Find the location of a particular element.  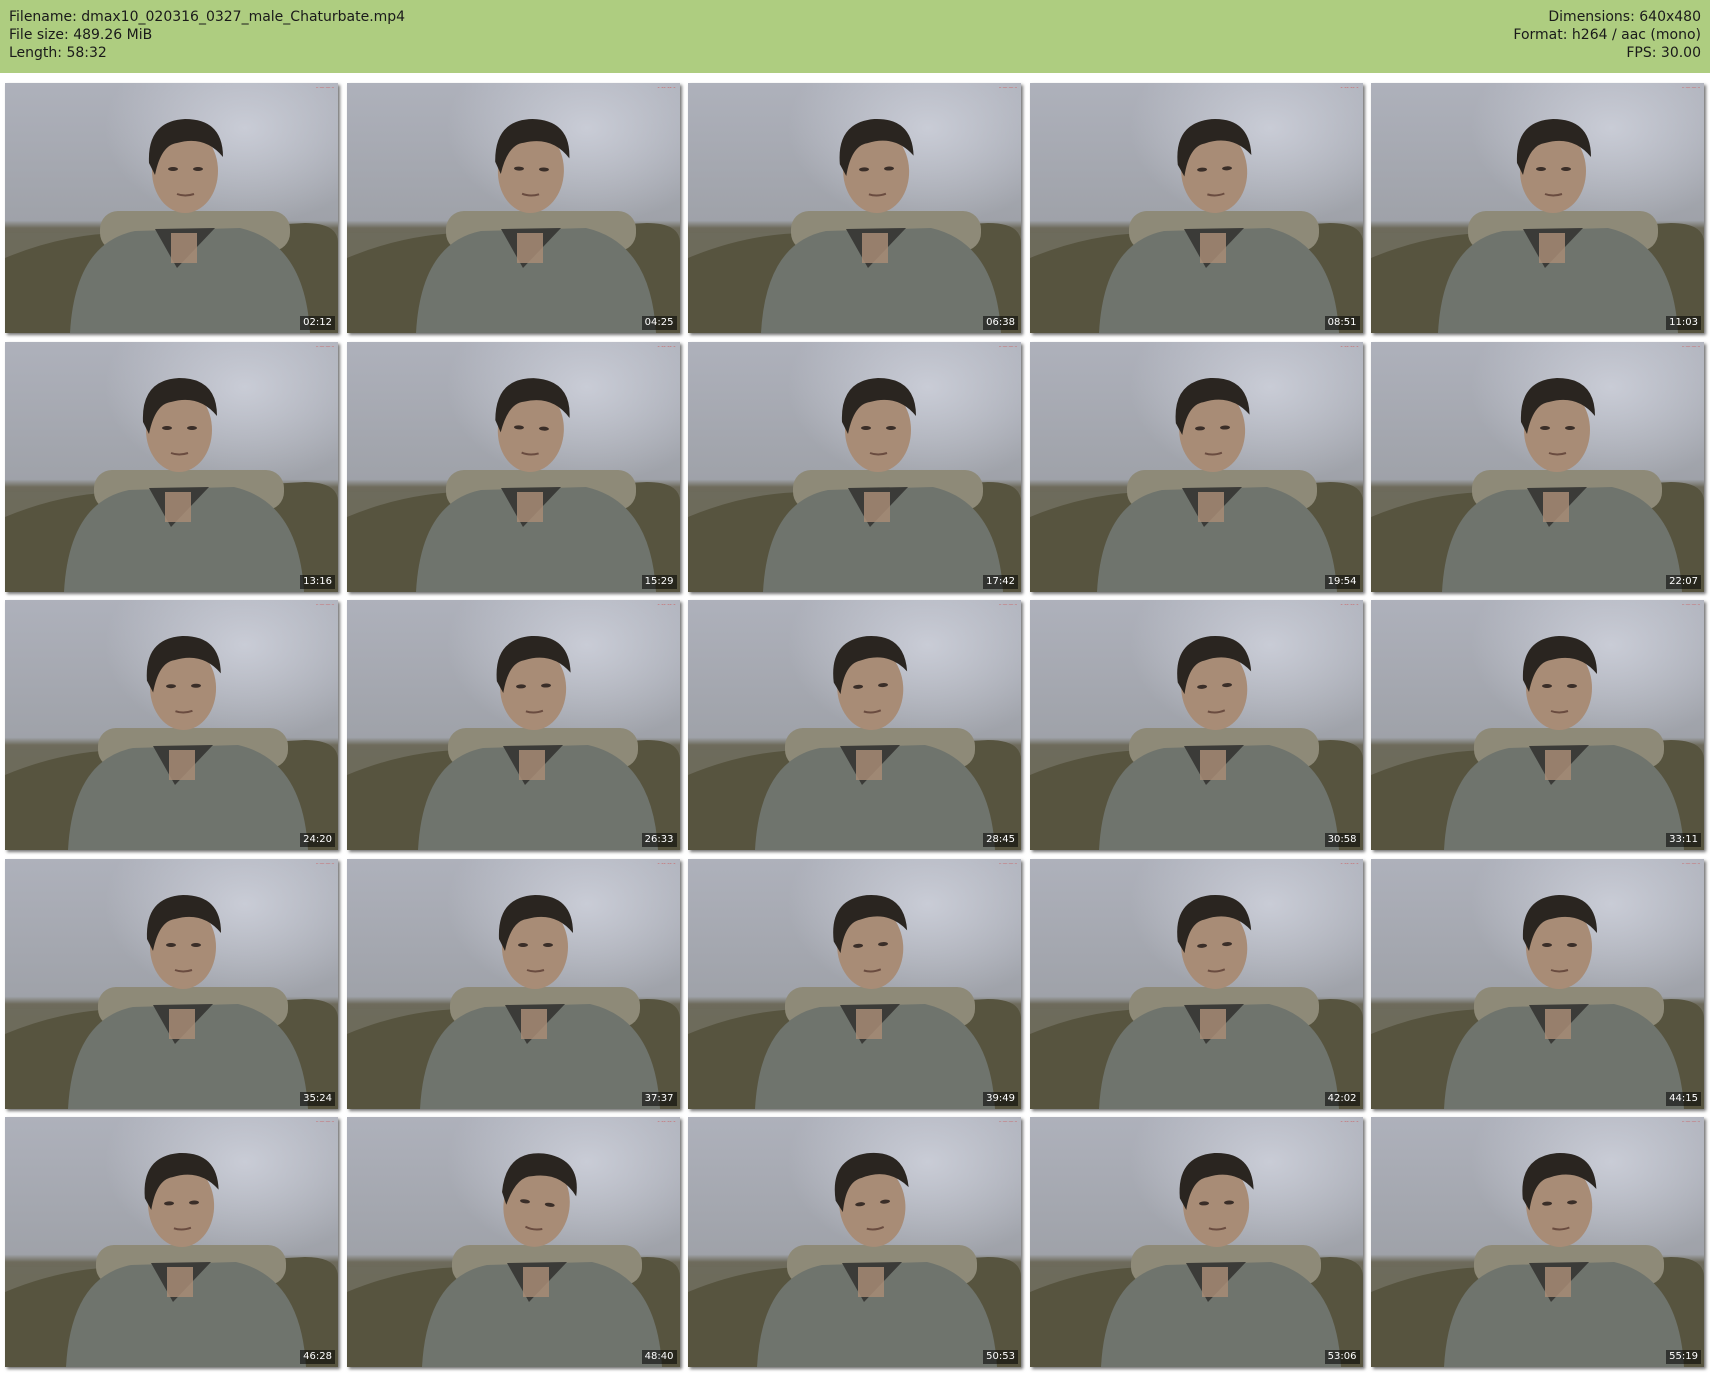

timestamp-label: 33:11 is located at coordinates (1683, 840).